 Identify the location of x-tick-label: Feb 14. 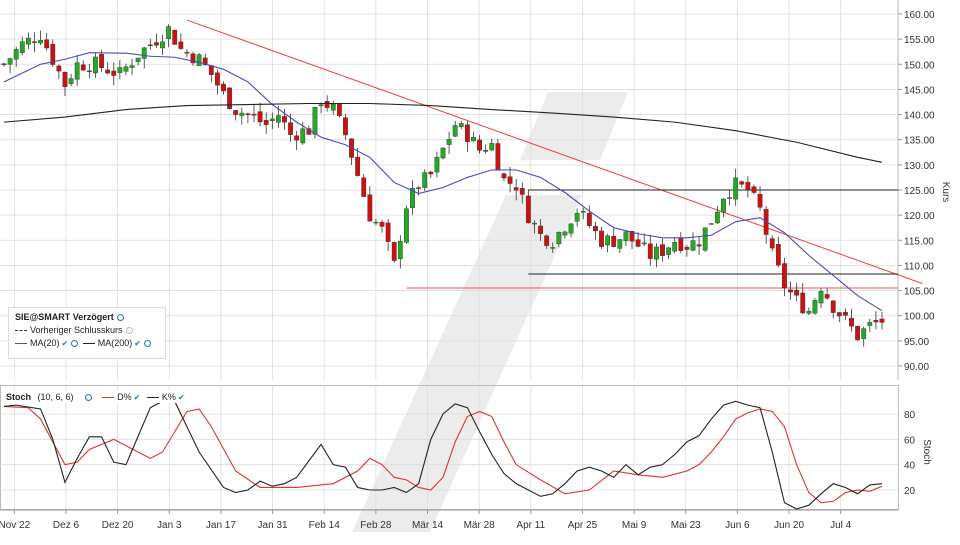
(325, 525).